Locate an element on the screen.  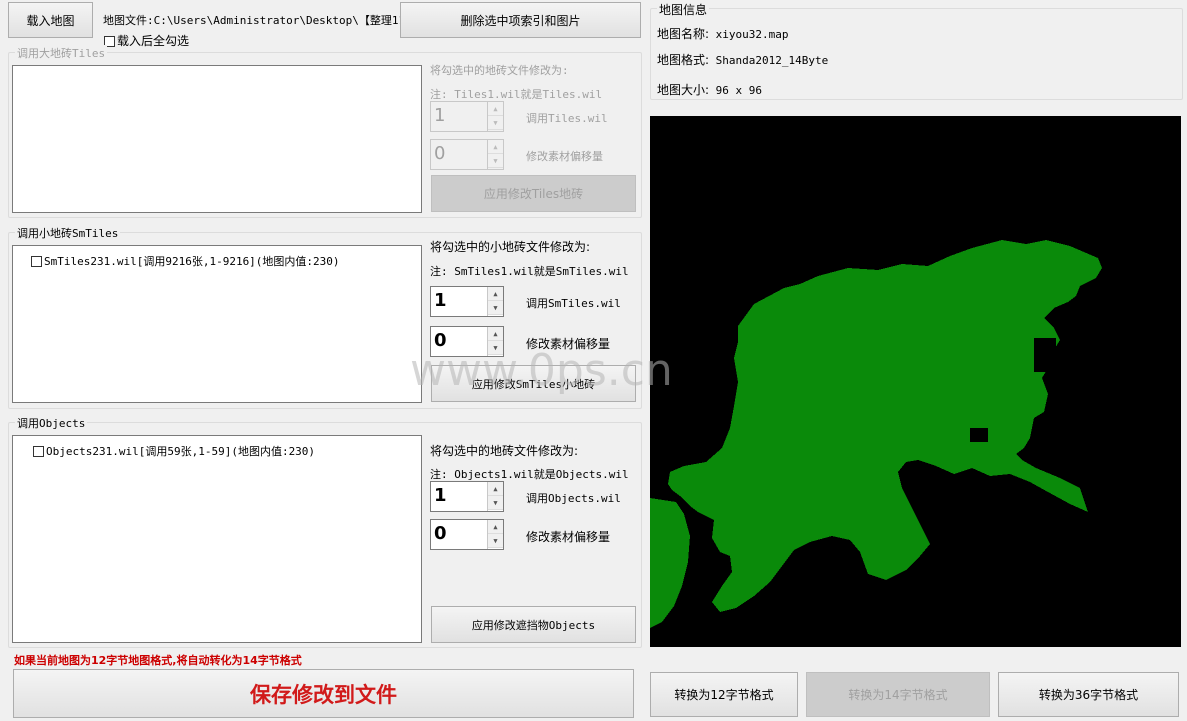
smtiles-index-stepper: 1 ▲ ▼ is located at coordinates (467, 301).